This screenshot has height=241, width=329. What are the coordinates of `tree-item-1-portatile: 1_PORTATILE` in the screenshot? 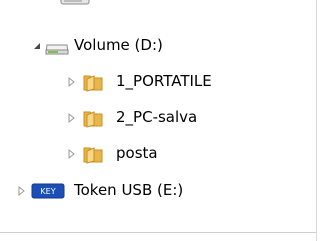 It's located at (158, 82).